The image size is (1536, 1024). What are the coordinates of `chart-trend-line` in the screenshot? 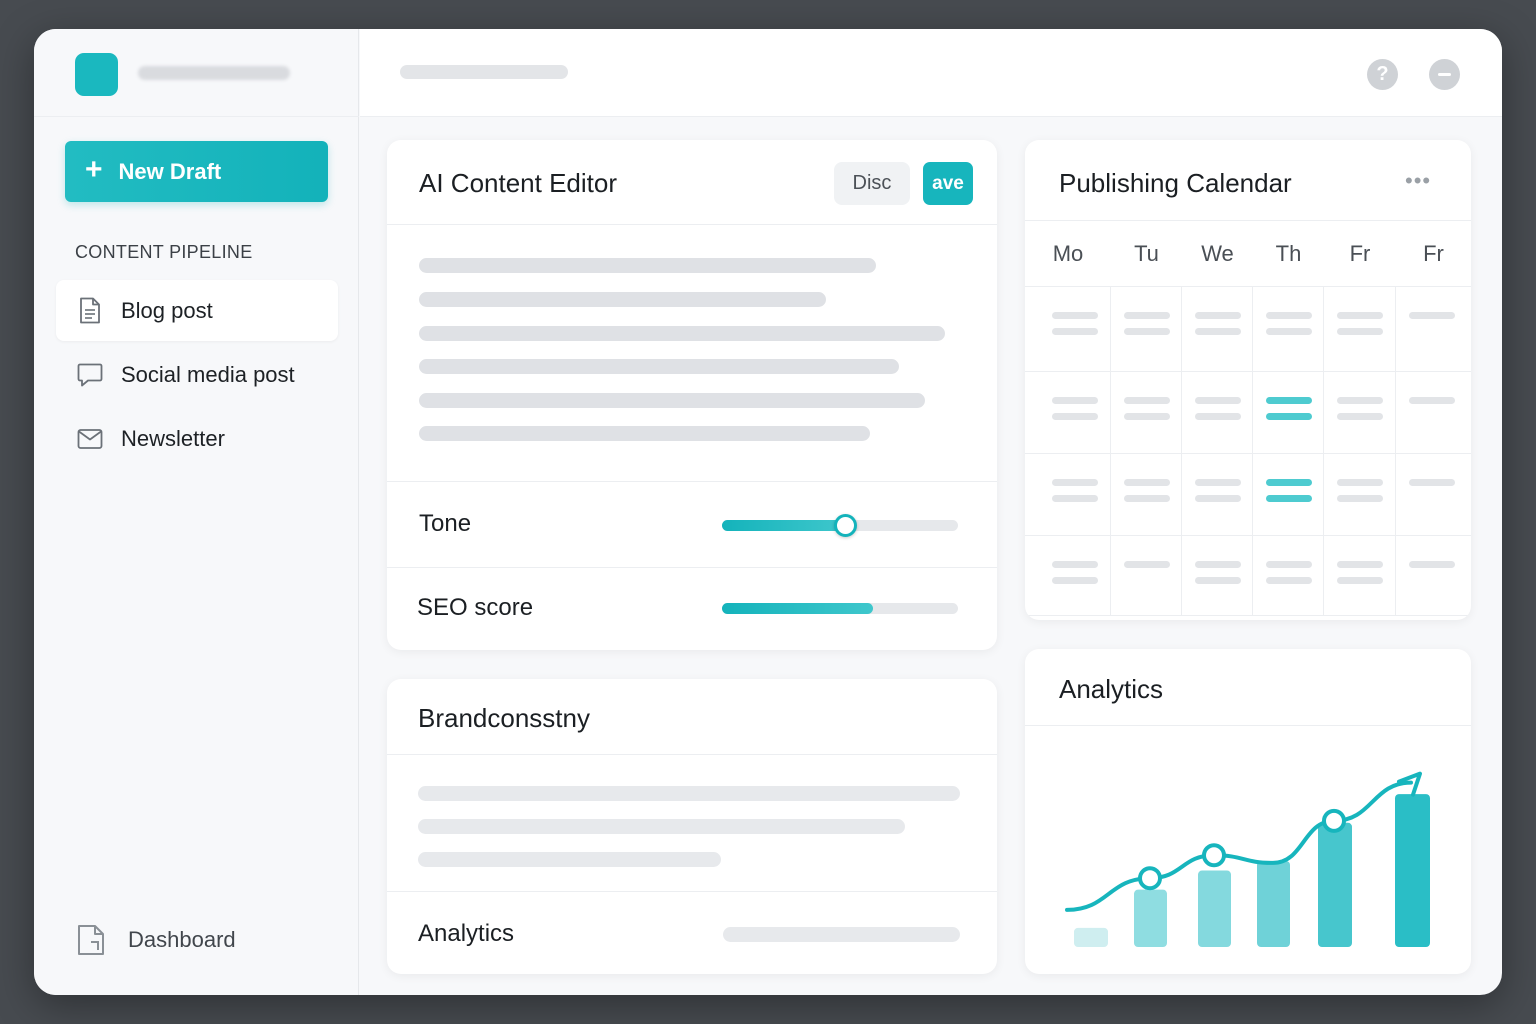 It's located at (1239, 846).